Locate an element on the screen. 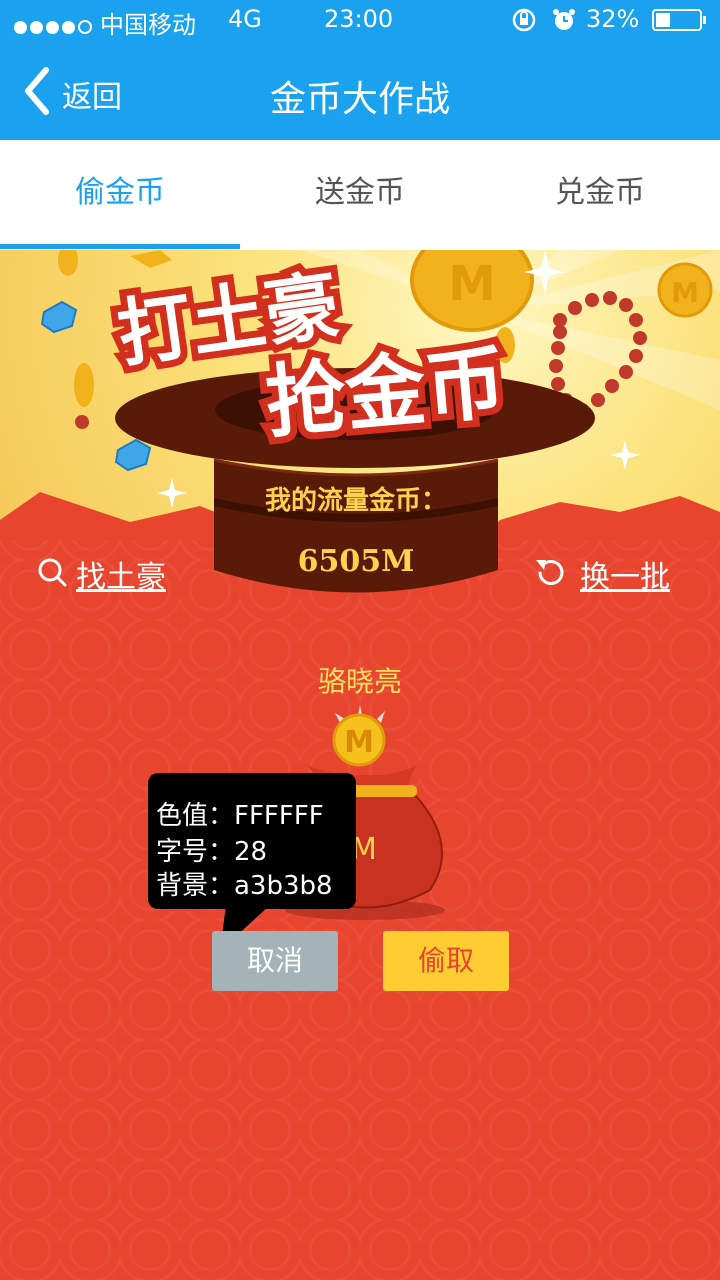  tab-exchange-coins: 兑金币 is located at coordinates (600, 193).